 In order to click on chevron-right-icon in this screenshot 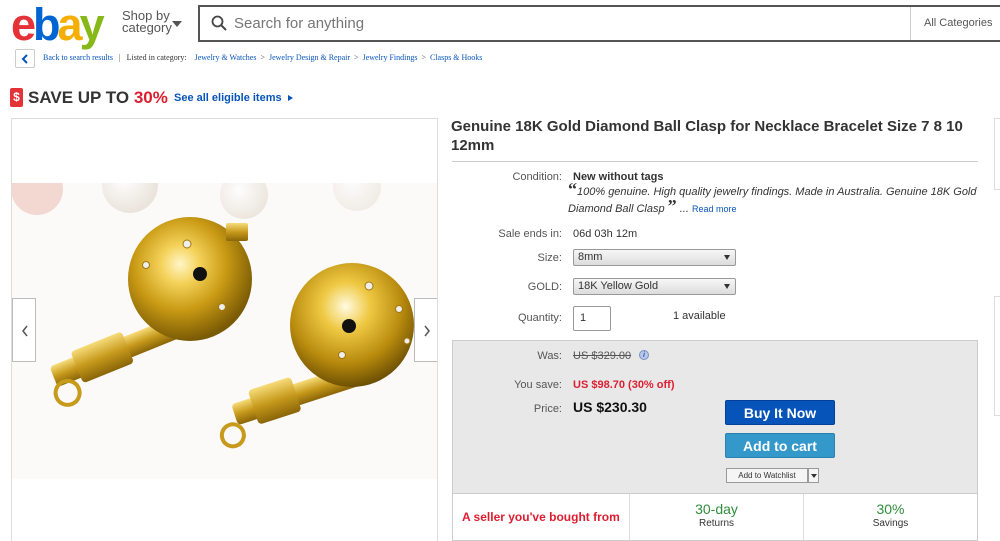, I will do `click(427, 331)`.